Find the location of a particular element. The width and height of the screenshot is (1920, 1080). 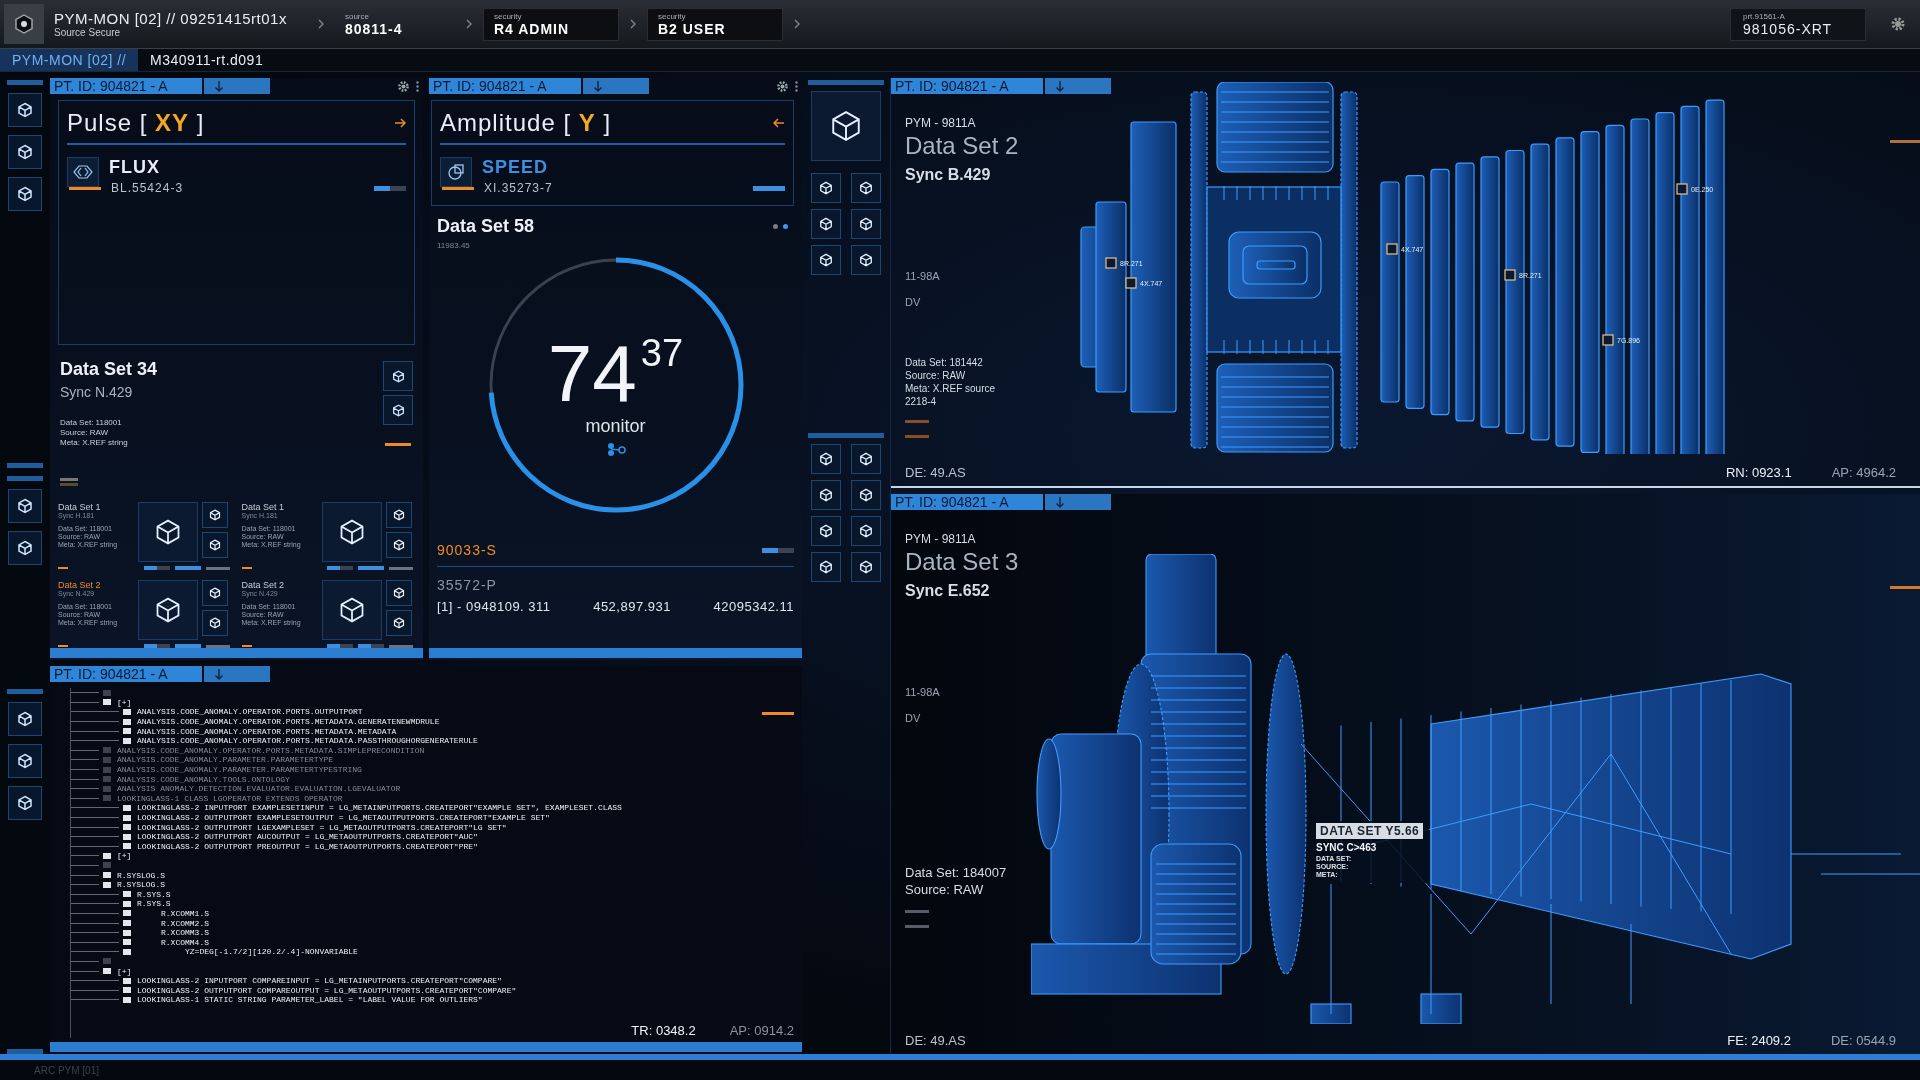

model-sync: Sync B.429 is located at coordinates (948, 175).